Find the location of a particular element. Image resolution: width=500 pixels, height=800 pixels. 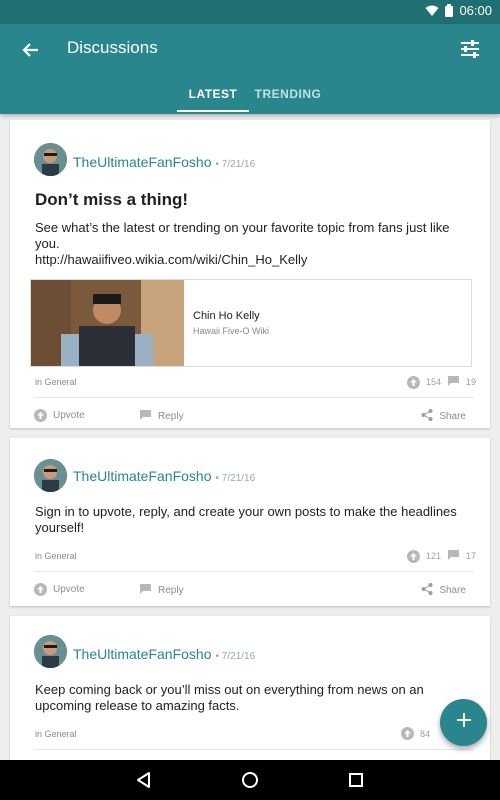

upvote-count: 154 is located at coordinates (433, 382).